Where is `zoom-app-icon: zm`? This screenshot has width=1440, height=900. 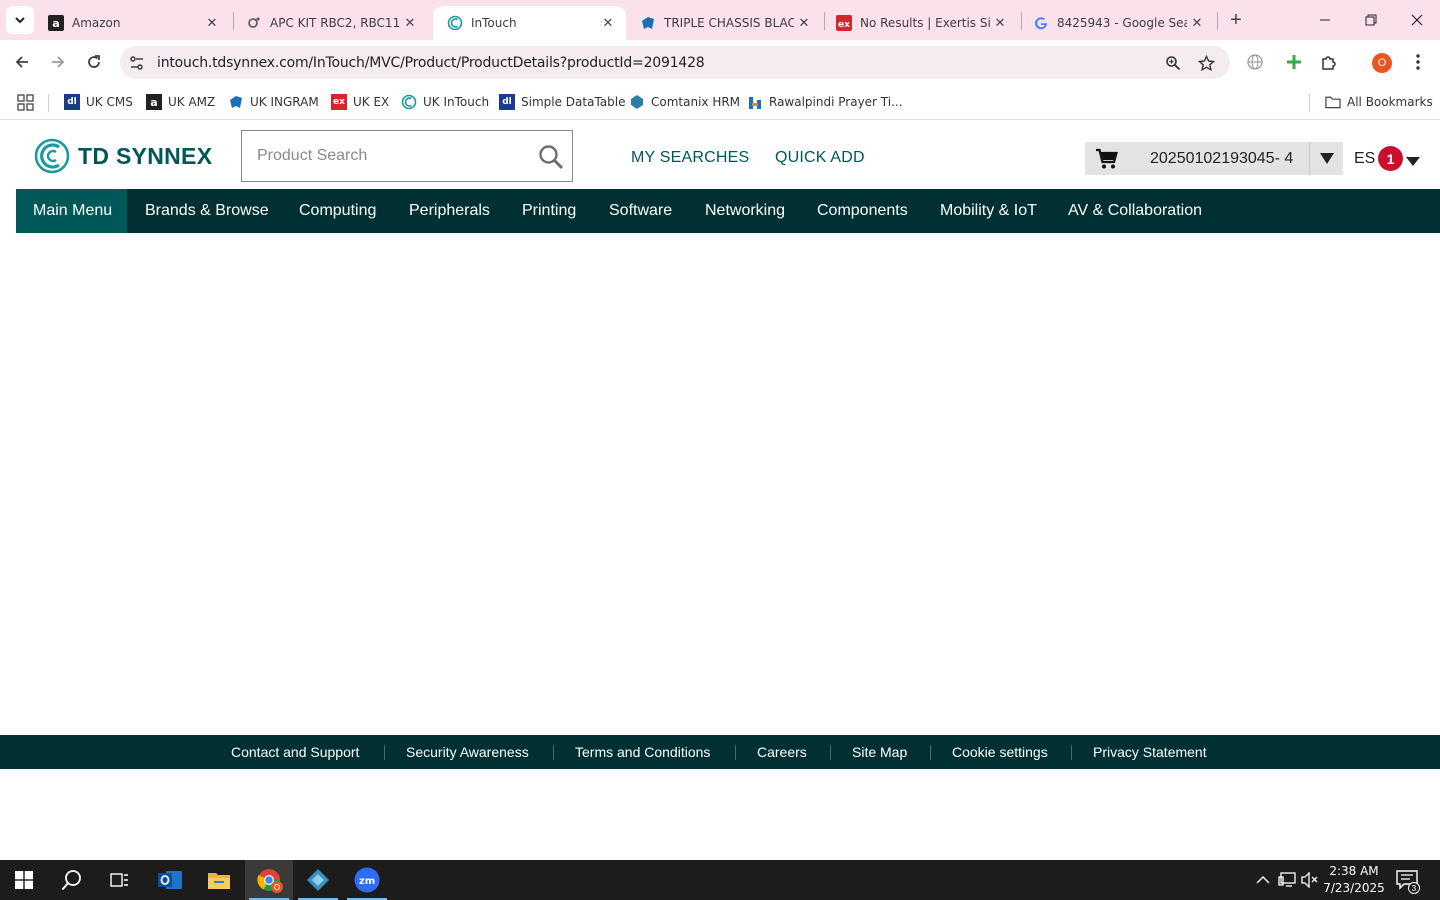
zoom-app-icon: zm is located at coordinates (367, 880).